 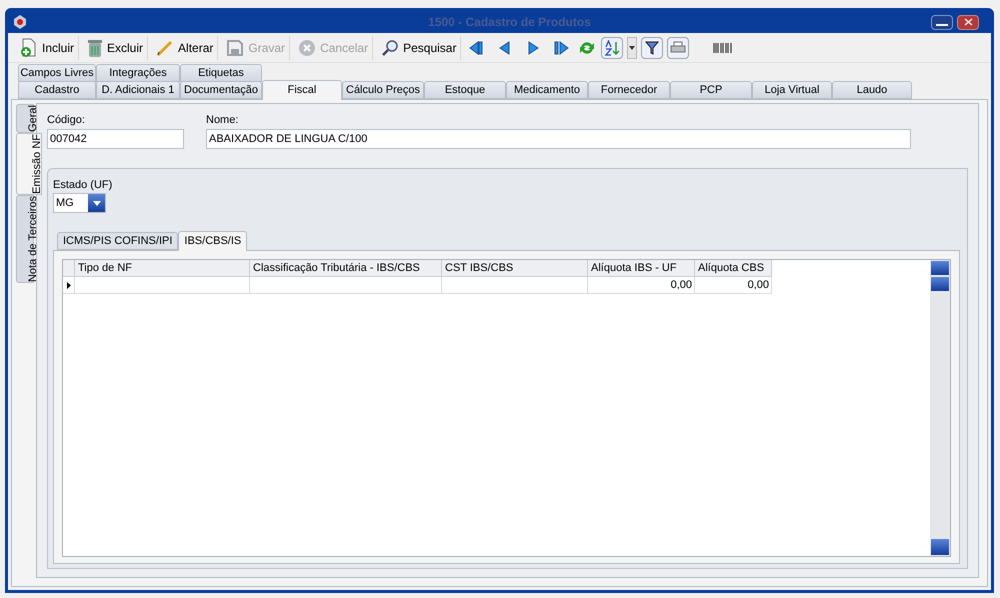 I want to click on barcode-icon, so click(x=723, y=47).